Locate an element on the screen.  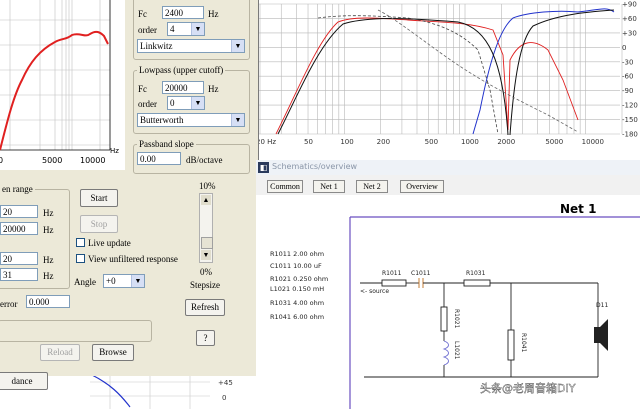
response-curve-blue is located at coordinates (543, 71).